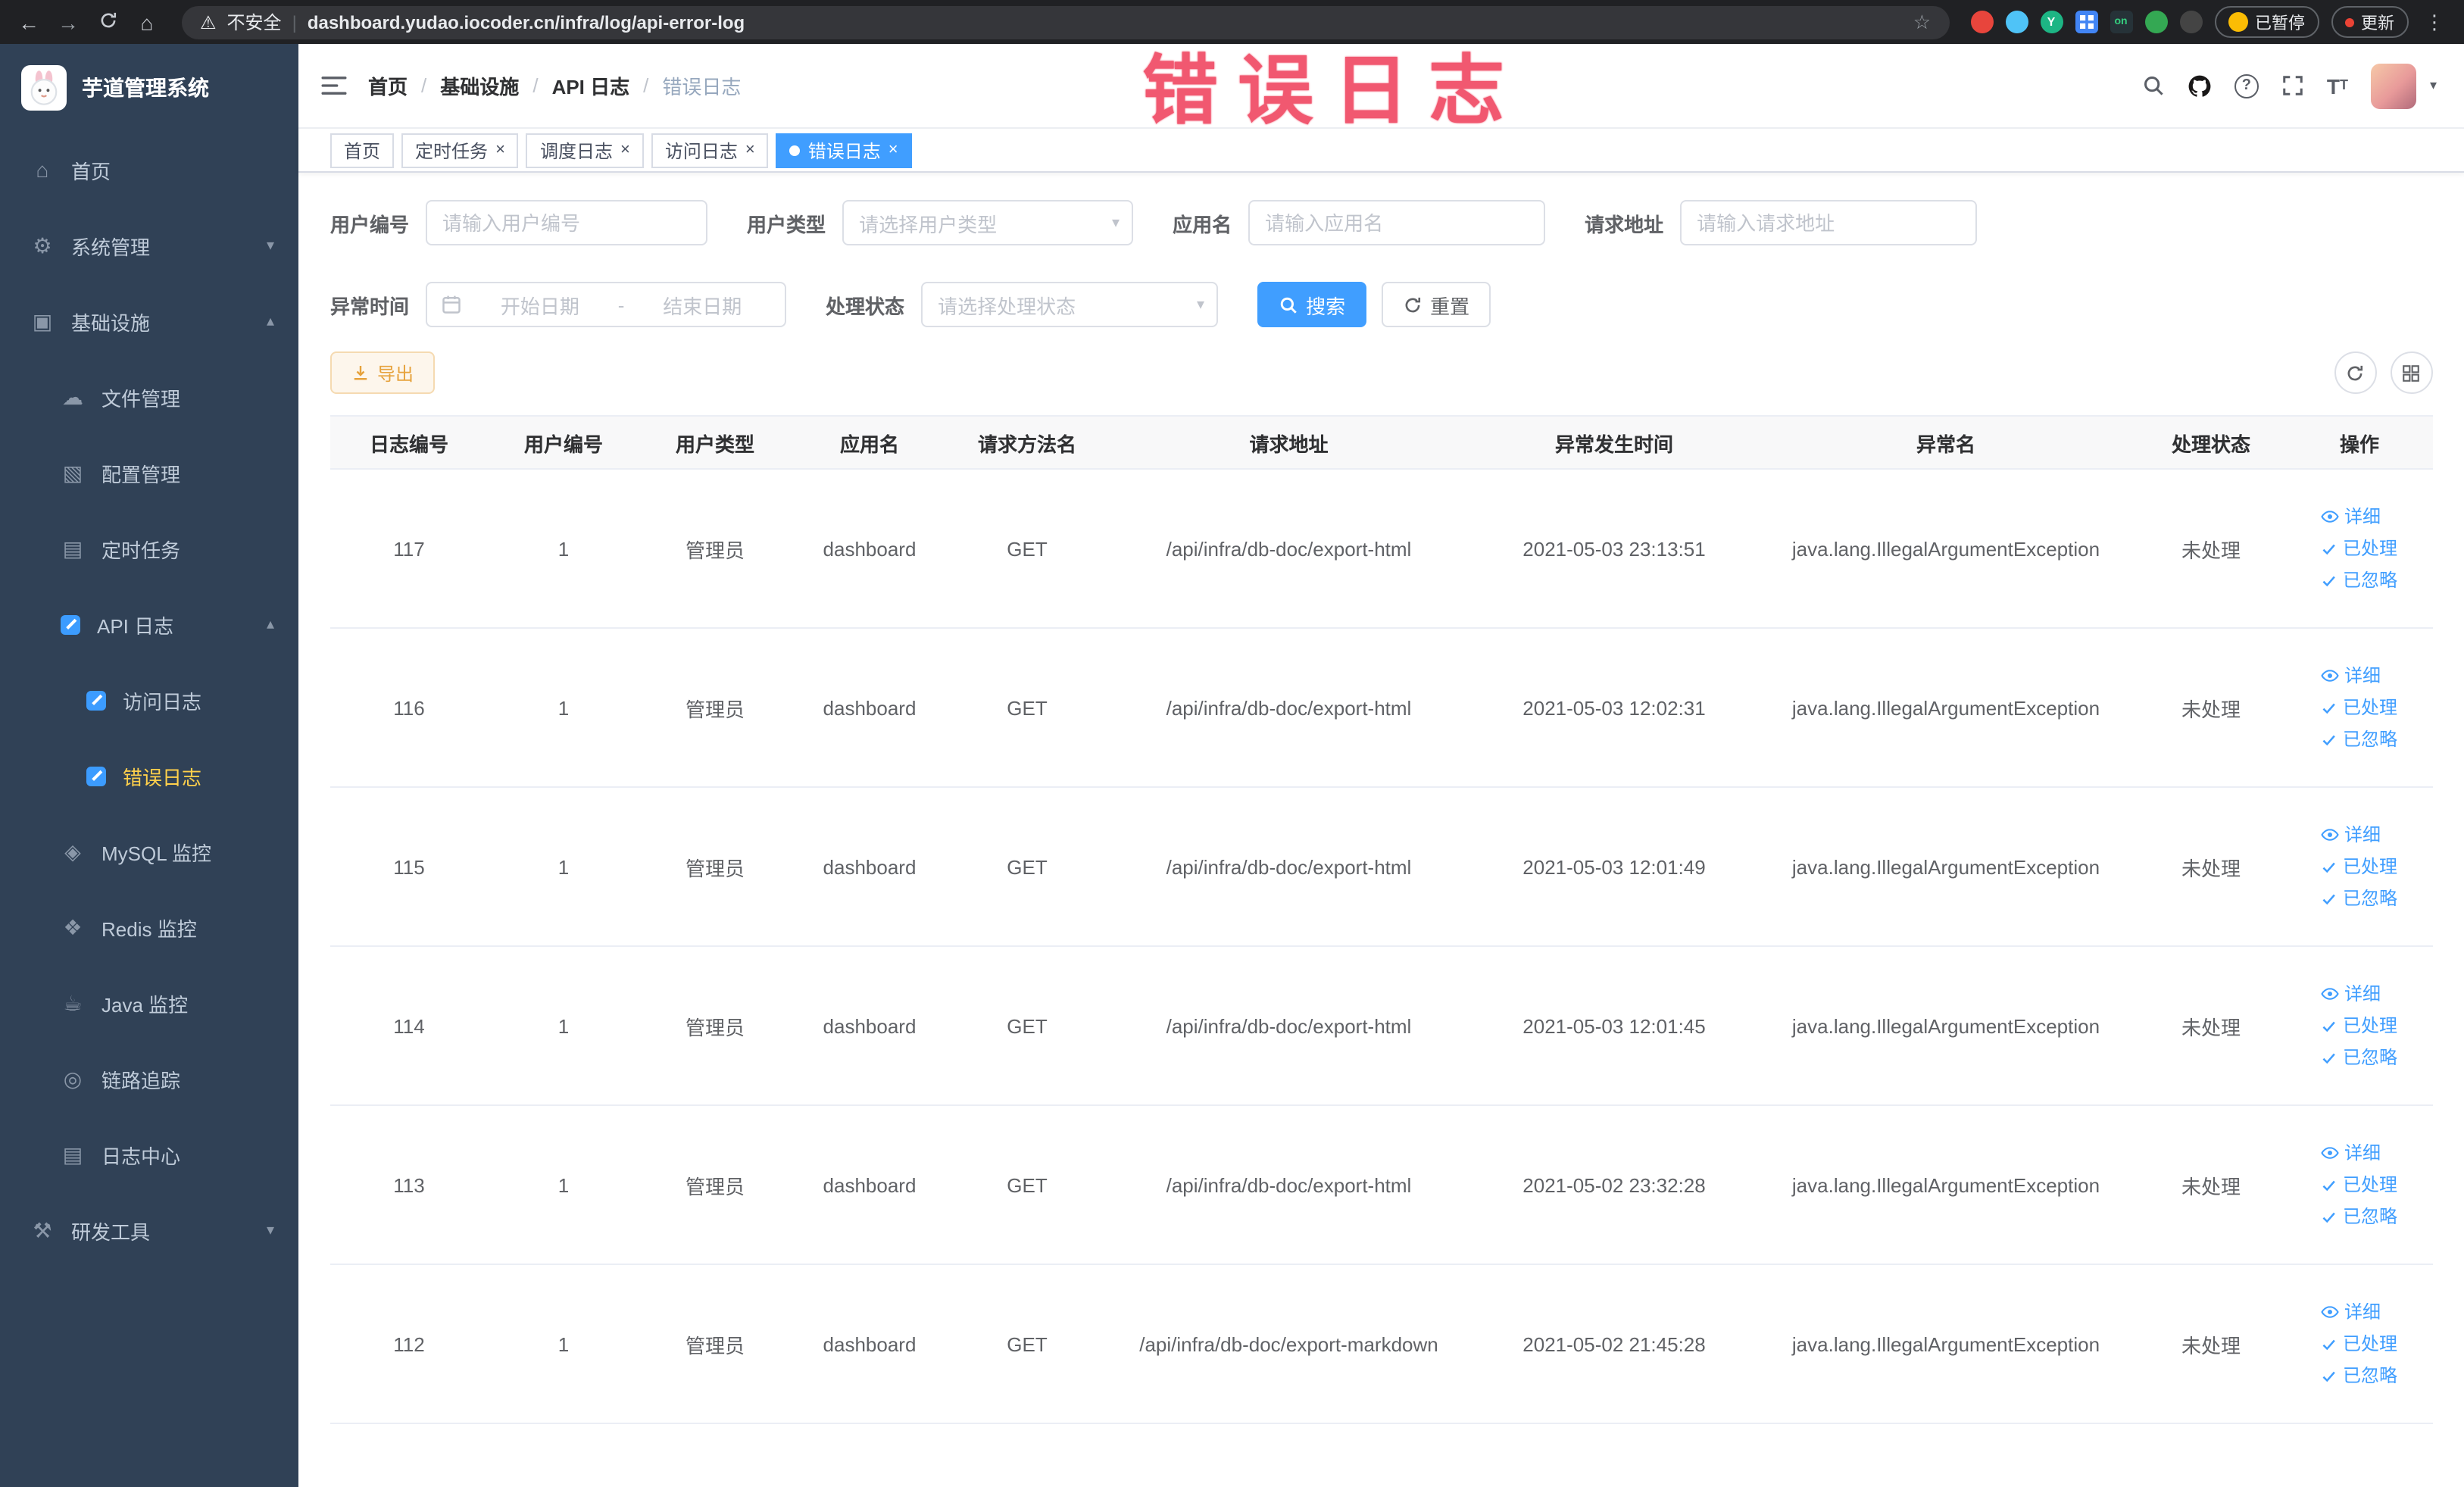 The height and width of the screenshot is (1487, 2464). Describe the element at coordinates (1070, 304) in the screenshot. I see `status-select: 请选择处理状态 ▾` at that location.